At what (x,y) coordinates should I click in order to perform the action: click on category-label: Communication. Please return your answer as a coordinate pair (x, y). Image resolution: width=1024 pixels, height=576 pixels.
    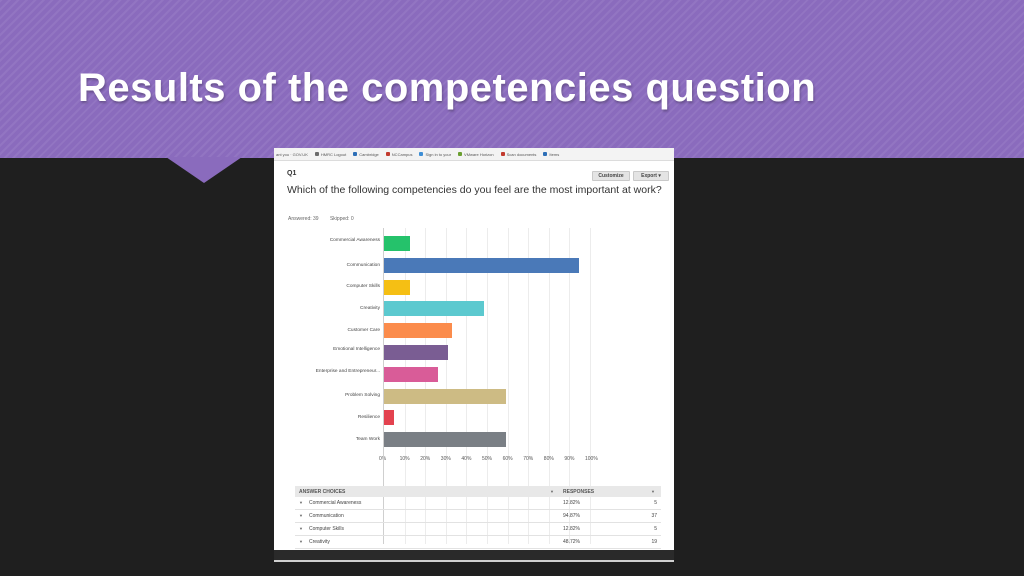
    Looking at the image, I should click on (363, 265).